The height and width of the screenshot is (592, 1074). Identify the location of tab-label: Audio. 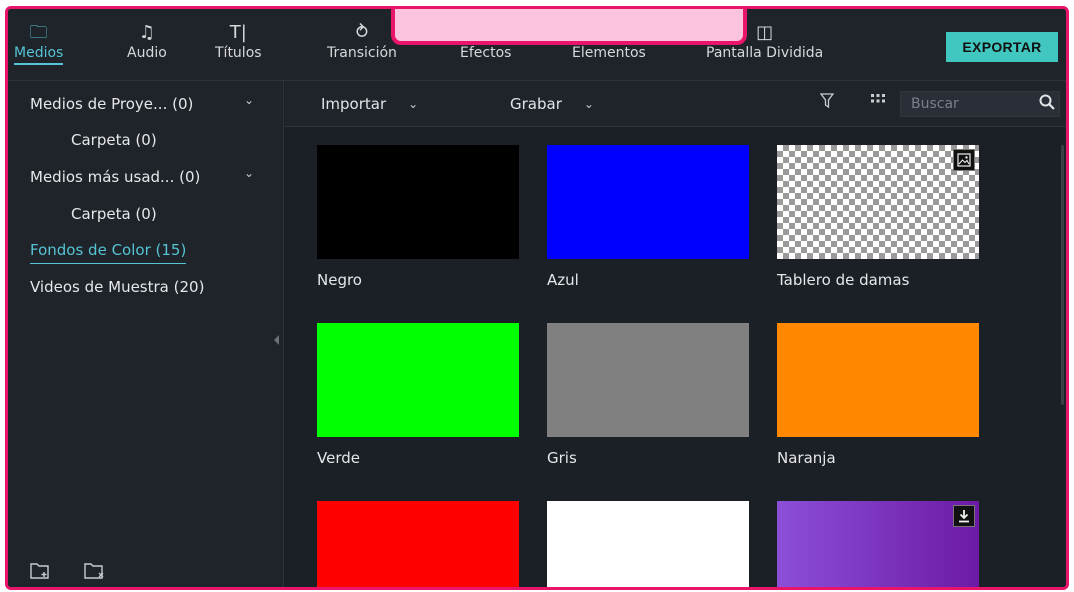
(147, 53).